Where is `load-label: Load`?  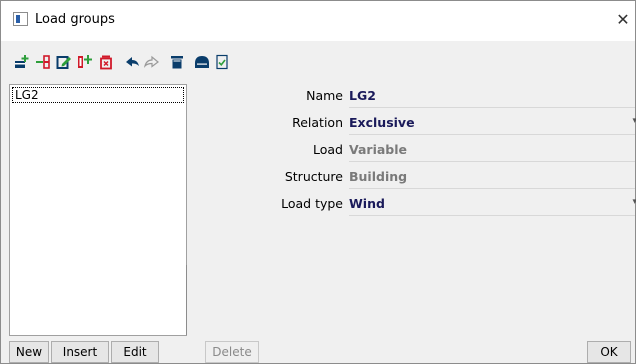
load-label: Load is located at coordinates (328, 149).